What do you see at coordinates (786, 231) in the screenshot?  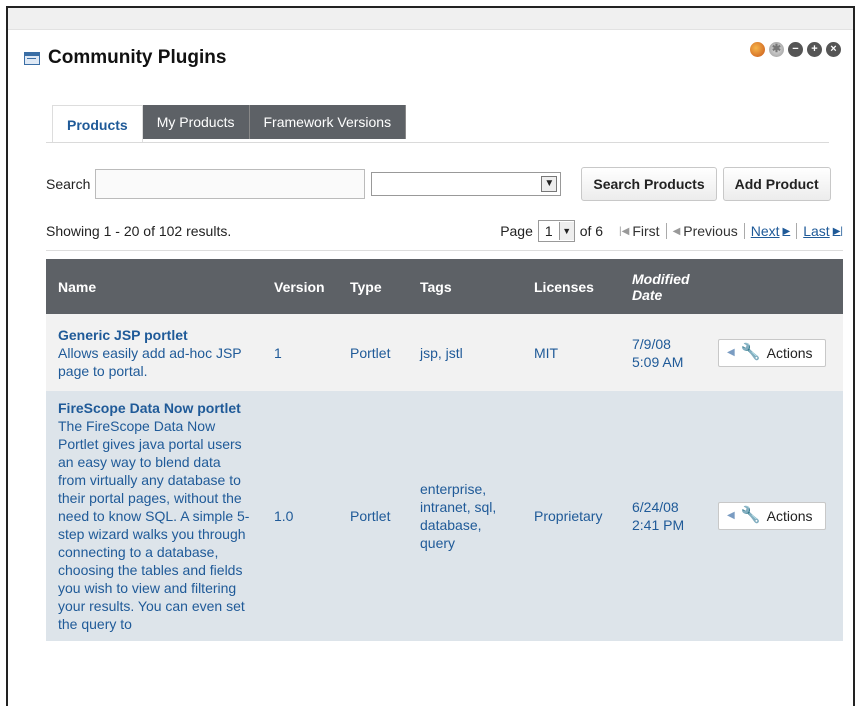 I see `next-page-icon: ▶` at bounding box center [786, 231].